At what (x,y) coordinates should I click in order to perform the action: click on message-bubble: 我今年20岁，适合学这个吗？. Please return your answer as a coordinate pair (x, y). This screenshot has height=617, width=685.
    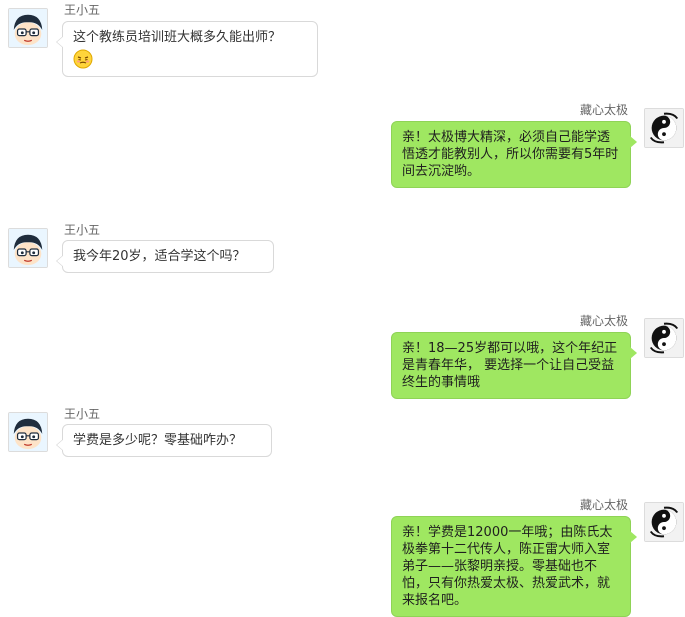
    Looking at the image, I should click on (165, 256).